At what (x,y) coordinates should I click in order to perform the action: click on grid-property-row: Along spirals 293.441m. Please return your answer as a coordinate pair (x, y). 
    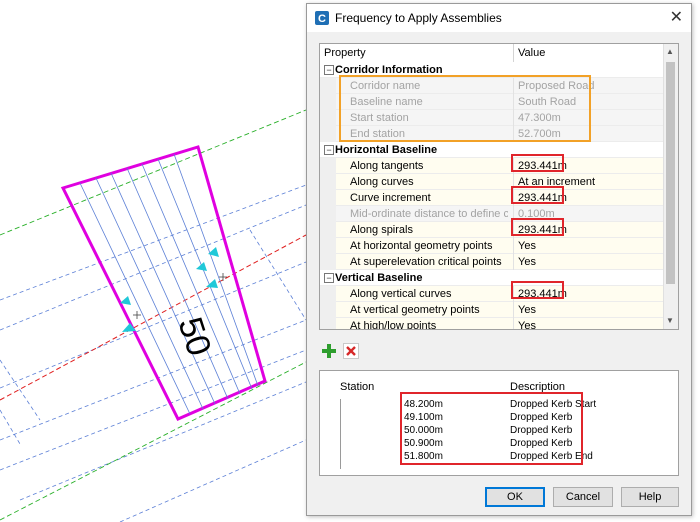
    Looking at the image, I should click on (492, 230).